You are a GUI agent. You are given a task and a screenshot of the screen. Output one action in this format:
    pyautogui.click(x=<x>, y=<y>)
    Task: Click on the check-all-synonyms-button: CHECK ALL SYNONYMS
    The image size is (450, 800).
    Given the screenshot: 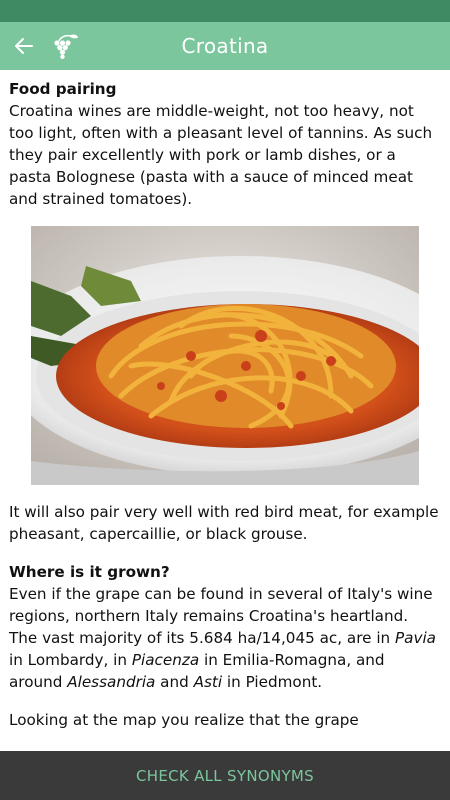 What is the action you would take?
    pyautogui.click(x=225, y=775)
    